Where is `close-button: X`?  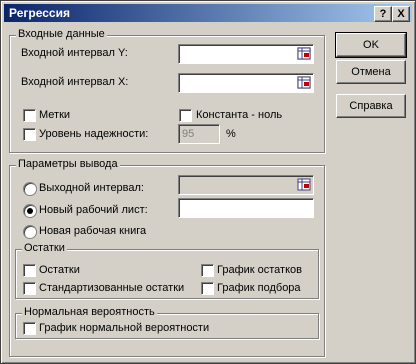 close-button: X is located at coordinates (401, 14).